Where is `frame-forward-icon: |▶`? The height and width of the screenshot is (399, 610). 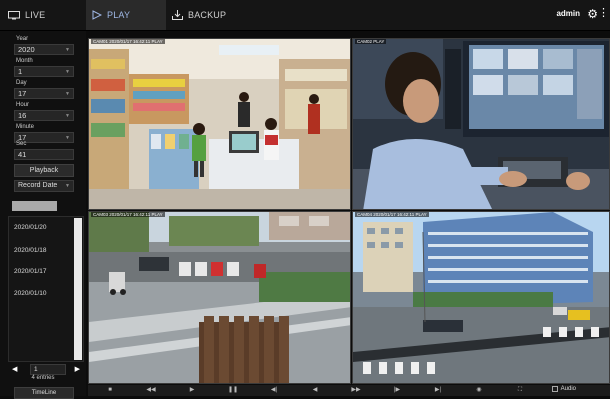
frame-forward-icon: |▶ is located at coordinates (397, 390).